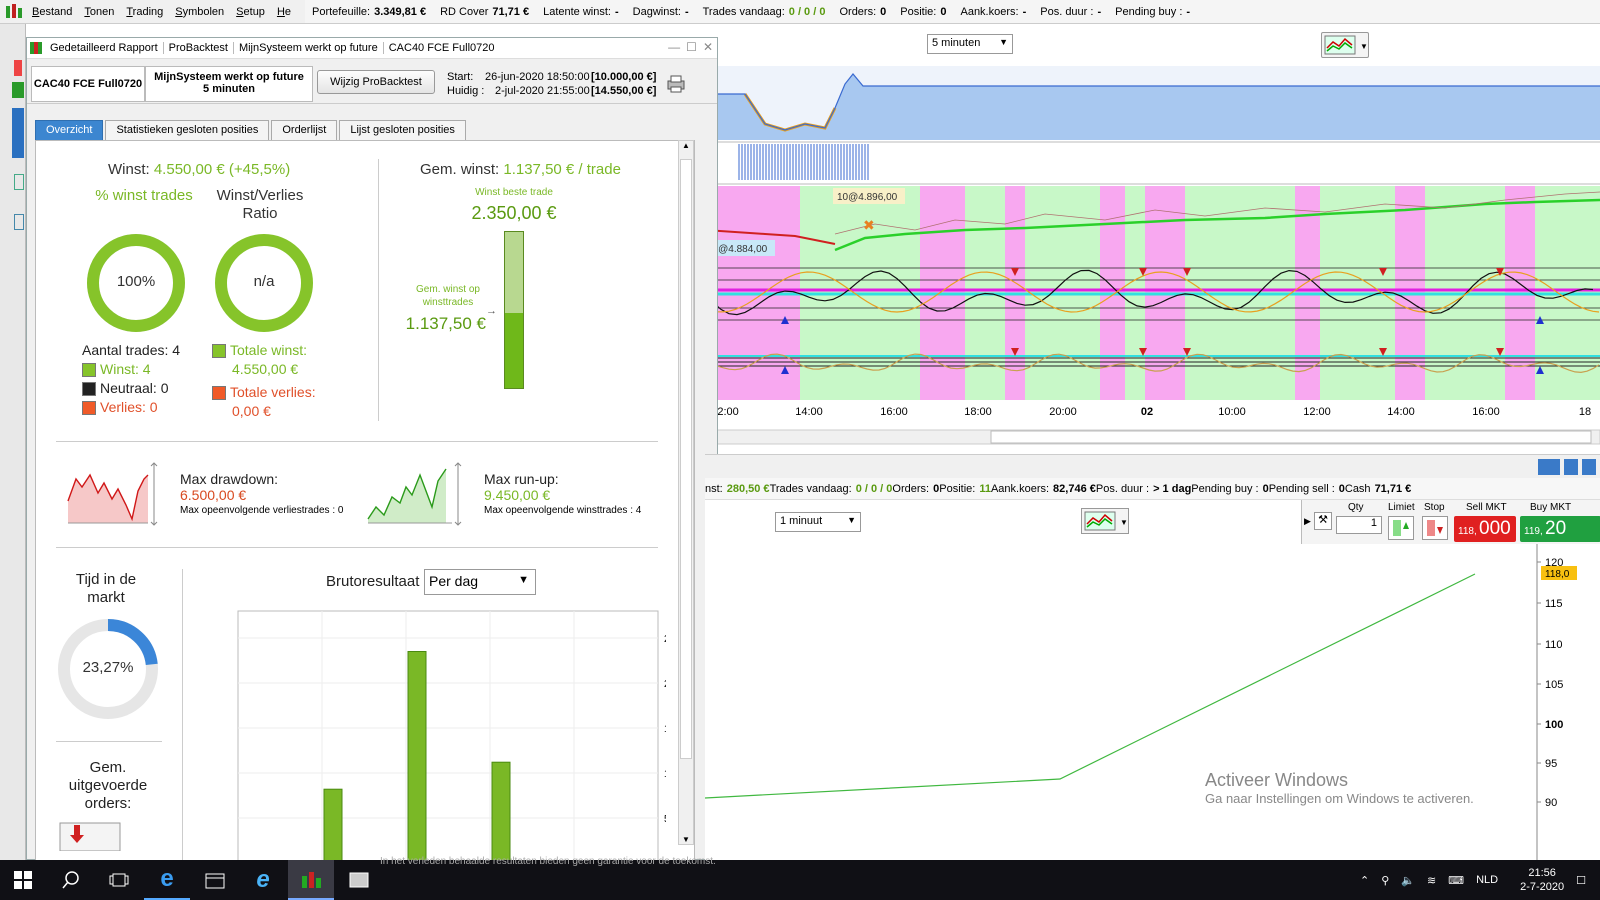  I want to click on maximize-icon, so click(1589, 467).